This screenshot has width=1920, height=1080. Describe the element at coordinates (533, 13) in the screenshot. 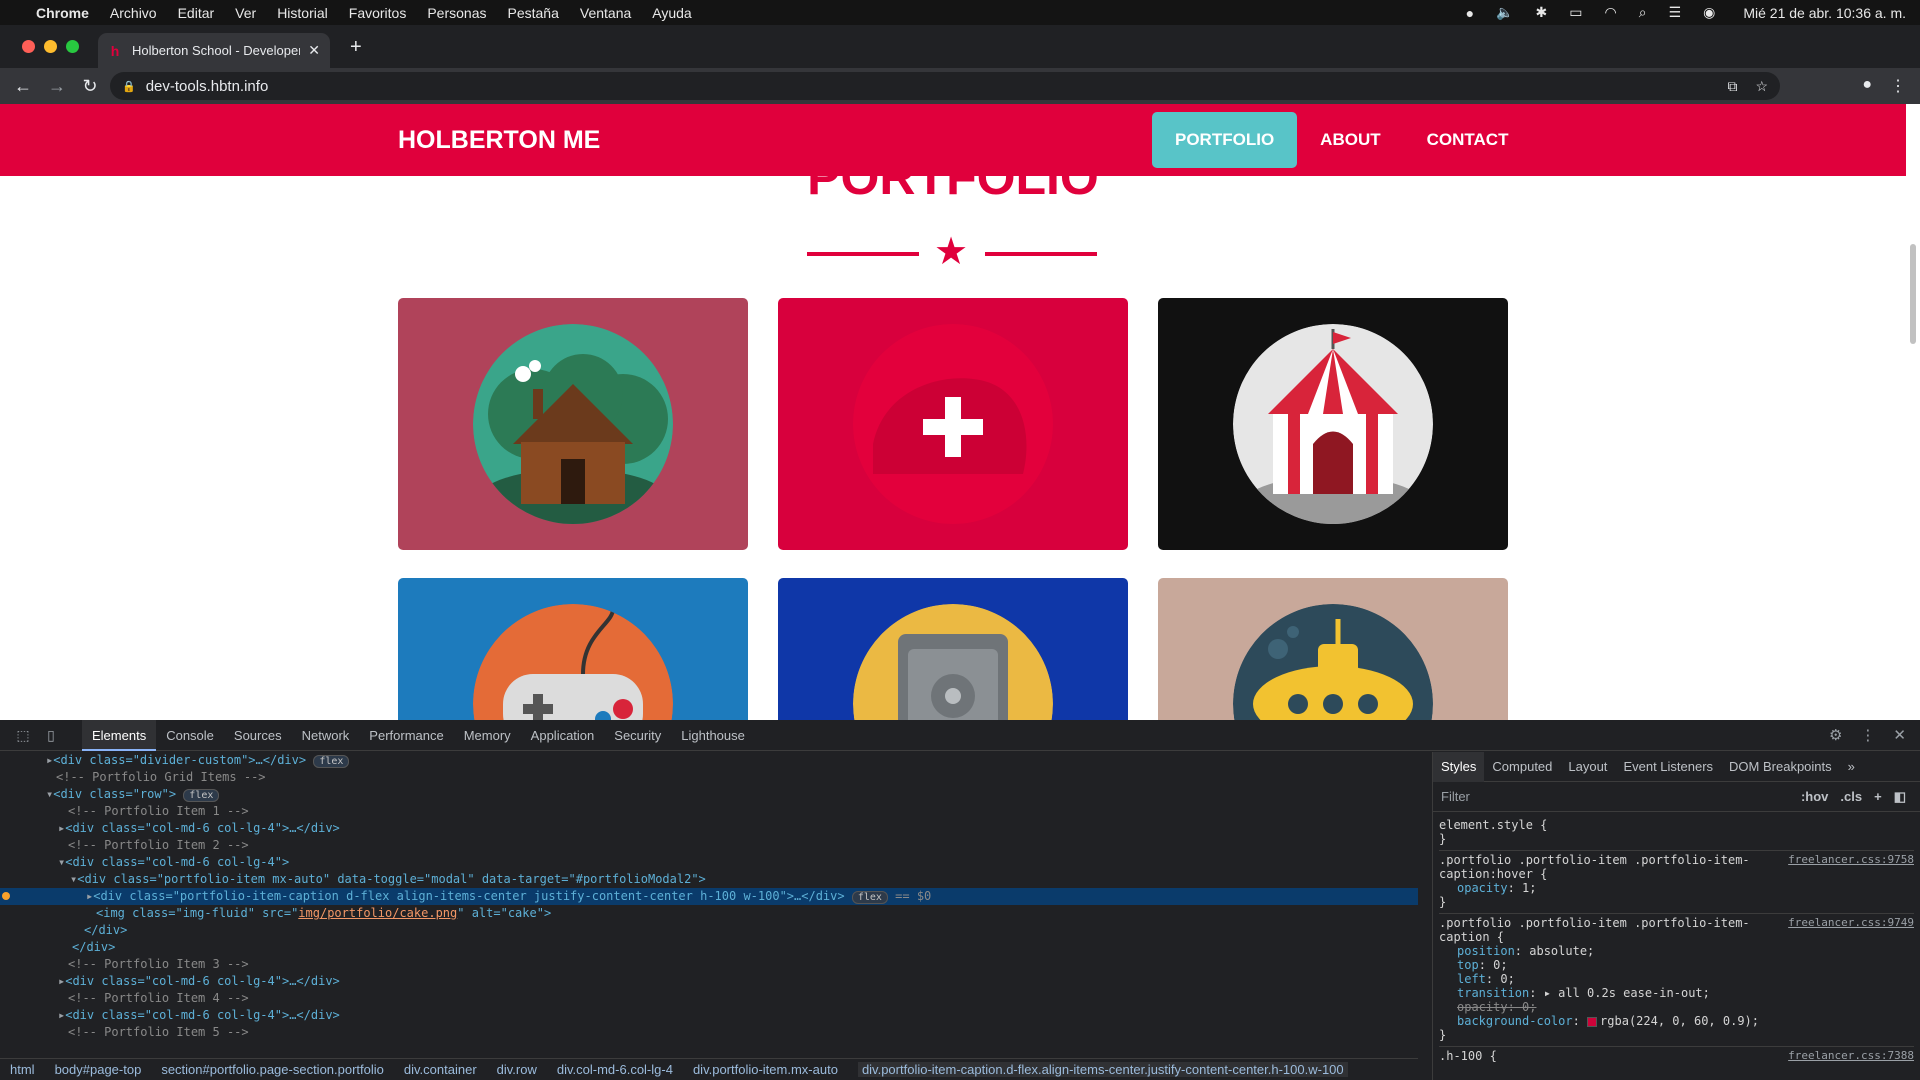

I see `menu-pestana: Pestaña` at that location.